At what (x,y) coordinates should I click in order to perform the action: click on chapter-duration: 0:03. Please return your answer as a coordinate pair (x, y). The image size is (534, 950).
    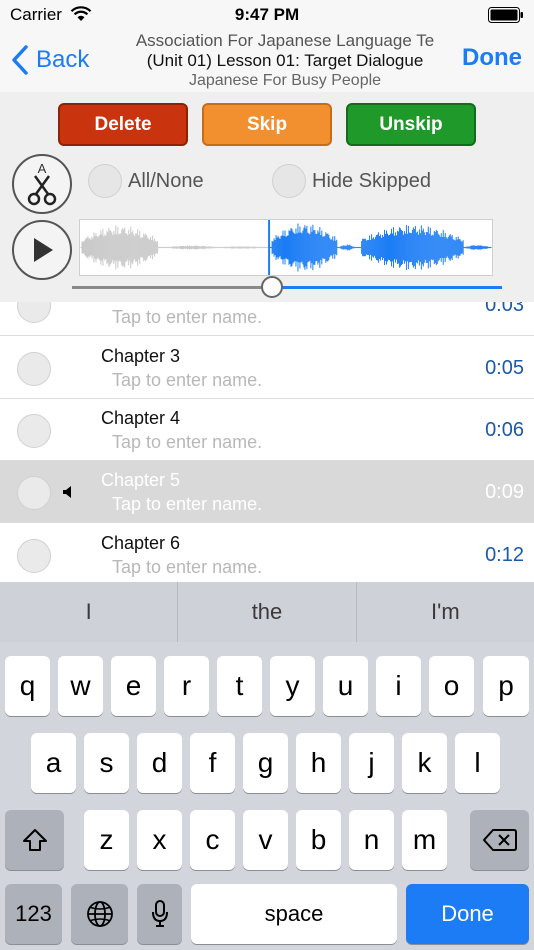
    Looking at the image, I should click on (504, 309).